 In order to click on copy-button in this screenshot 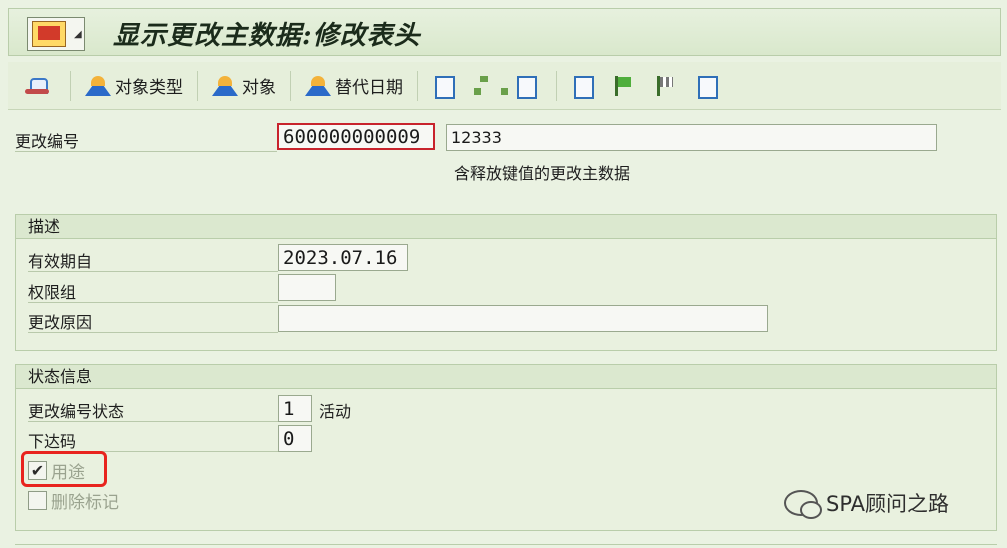, I will do `click(709, 86)`.